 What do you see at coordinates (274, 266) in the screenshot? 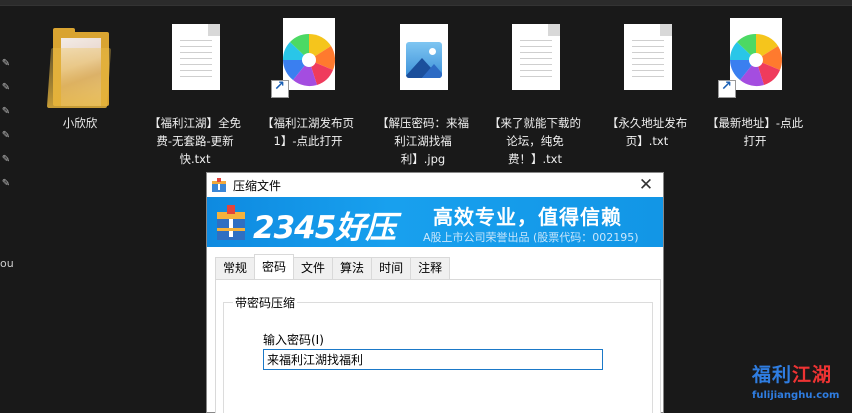
I see `tab-password: 密码` at bounding box center [274, 266].